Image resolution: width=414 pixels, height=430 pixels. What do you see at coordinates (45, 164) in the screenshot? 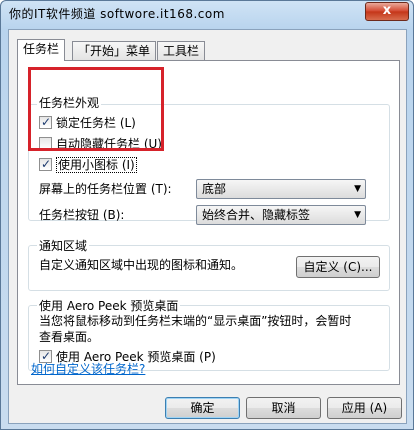
I see `small-icons-checkbox` at bounding box center [45, 164].